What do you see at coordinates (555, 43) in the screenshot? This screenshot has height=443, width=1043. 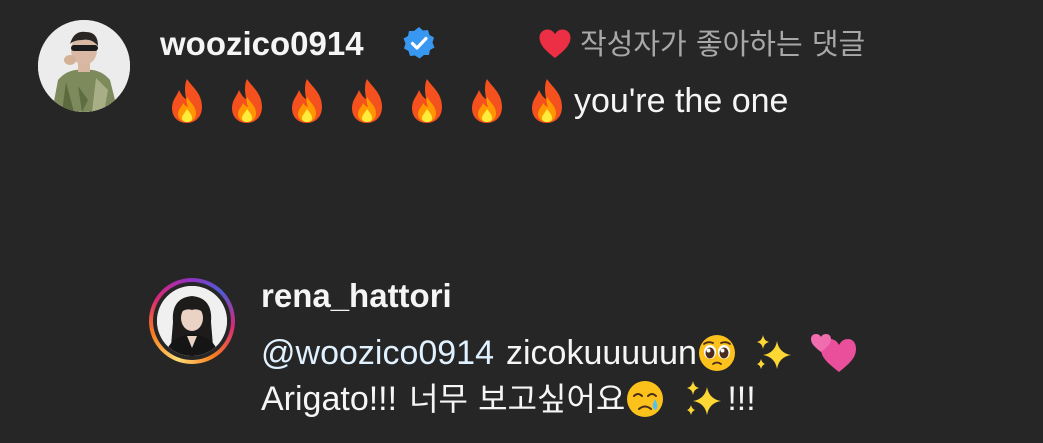 I see `heart-icon` at bounding box center [555, 43].